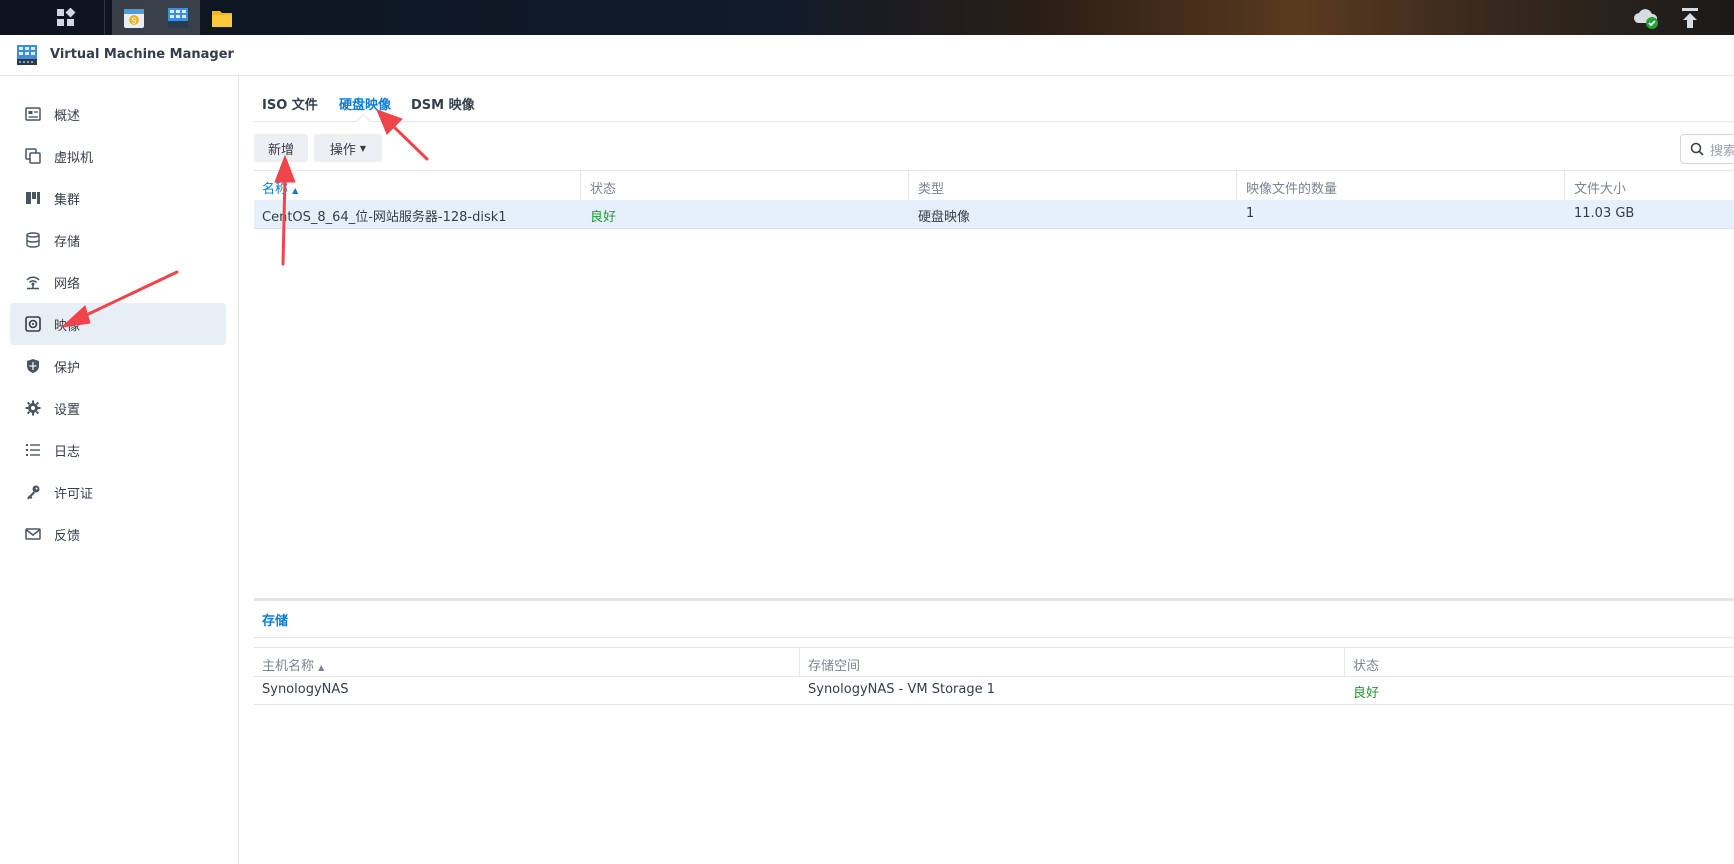 The image size is (1734, 864). Describe the element at coordinates (389, 122) in the screenshot. I see `arrow-head-disk-tab` at that location.